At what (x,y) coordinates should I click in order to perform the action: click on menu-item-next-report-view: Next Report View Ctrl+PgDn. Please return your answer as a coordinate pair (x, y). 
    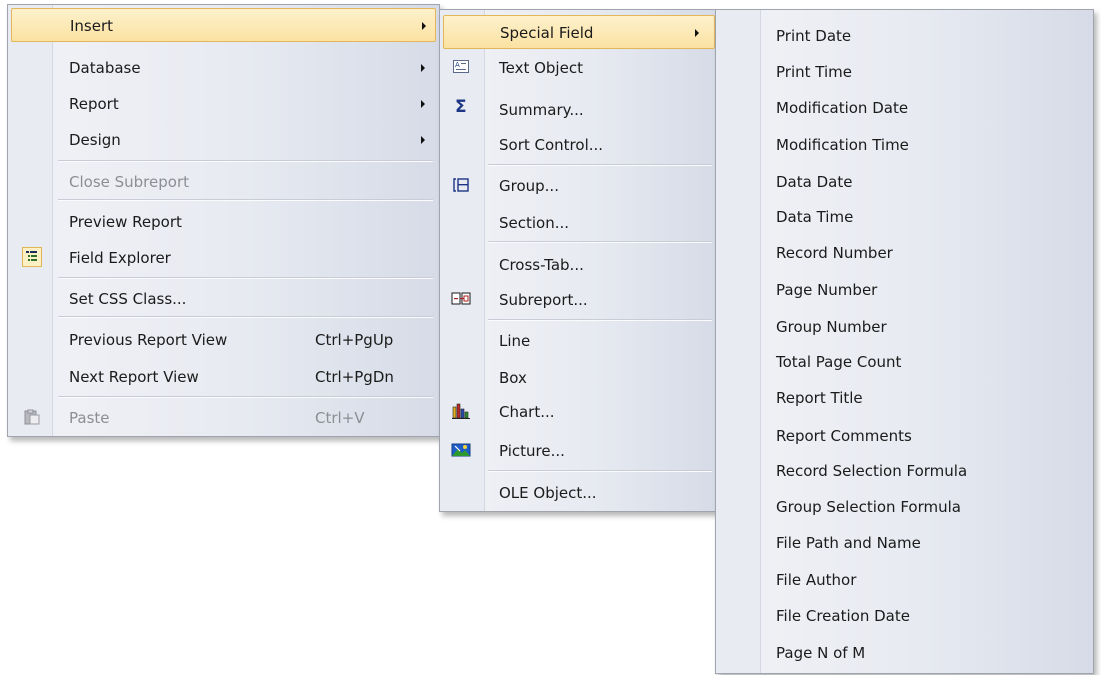
    Looking at the image, I should click on (223, 377).